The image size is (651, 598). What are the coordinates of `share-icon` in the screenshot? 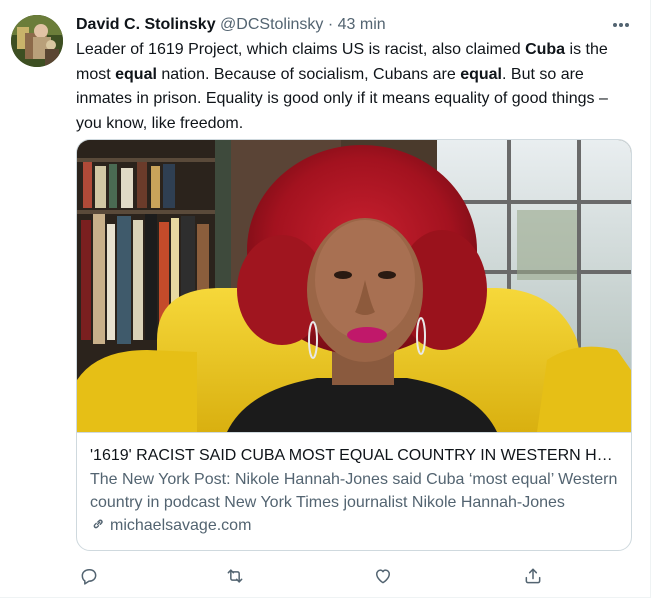 It's located at (533, 576).